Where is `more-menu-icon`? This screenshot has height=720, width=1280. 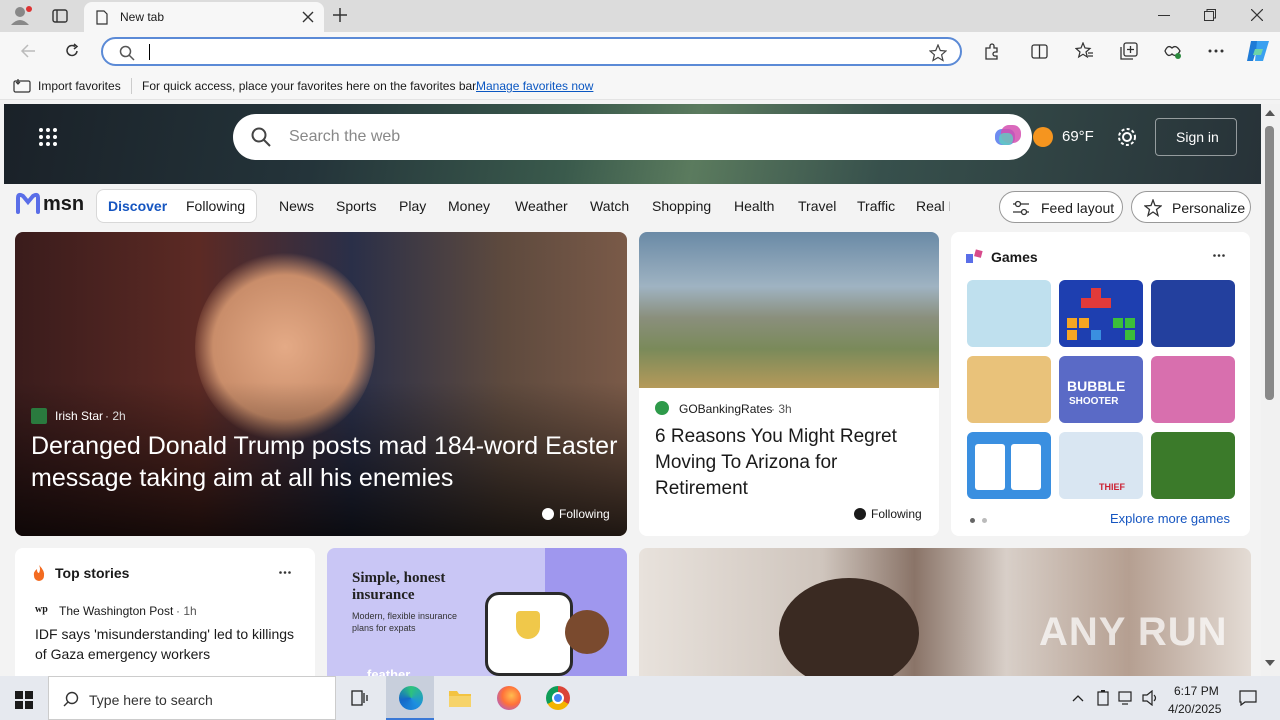 more-menu-icon is located at coordinates (1216, 51).